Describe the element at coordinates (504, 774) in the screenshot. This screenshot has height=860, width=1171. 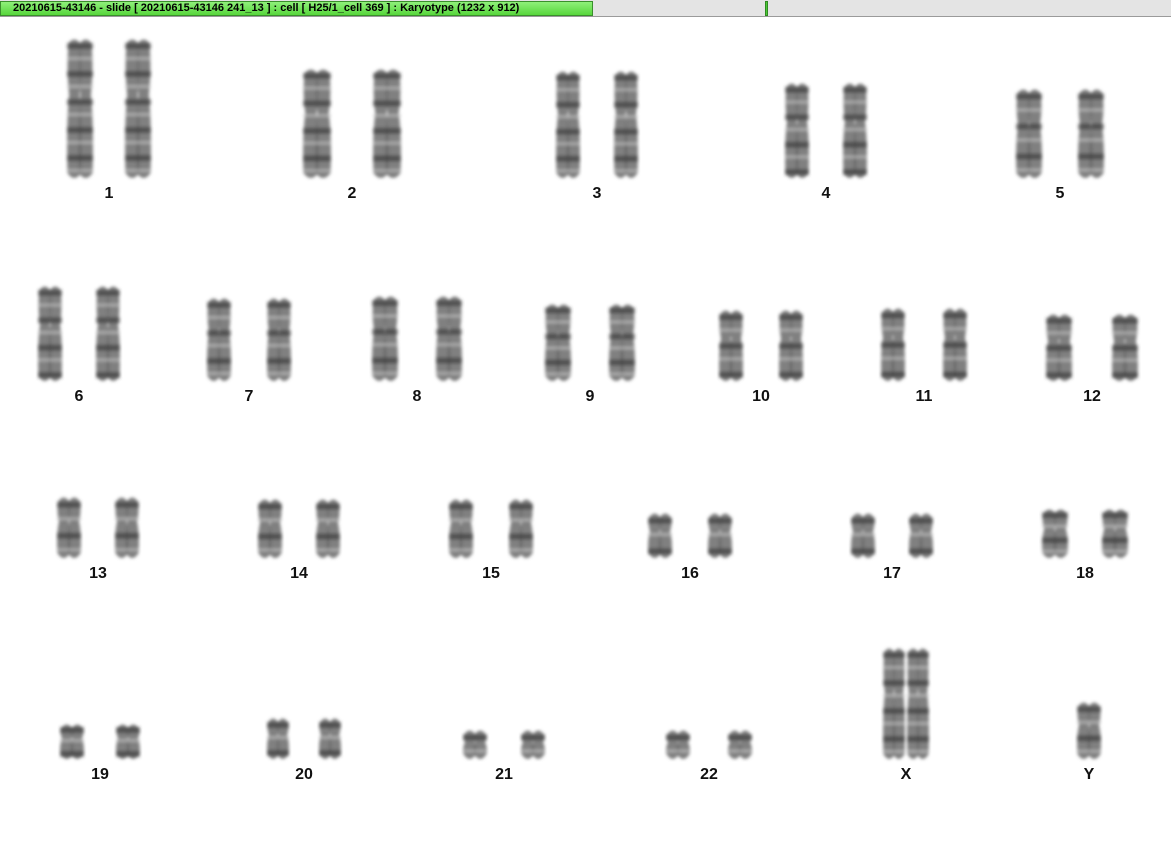
I see `chromosome-label-21: 21` at that location.